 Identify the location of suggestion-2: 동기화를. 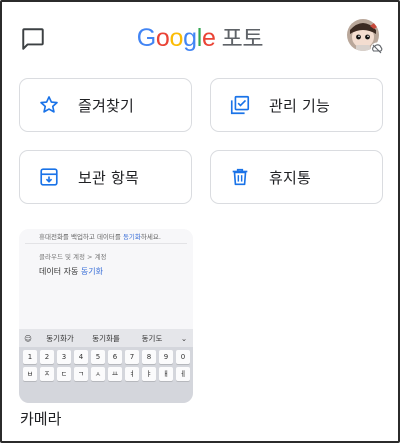
(106, 338).